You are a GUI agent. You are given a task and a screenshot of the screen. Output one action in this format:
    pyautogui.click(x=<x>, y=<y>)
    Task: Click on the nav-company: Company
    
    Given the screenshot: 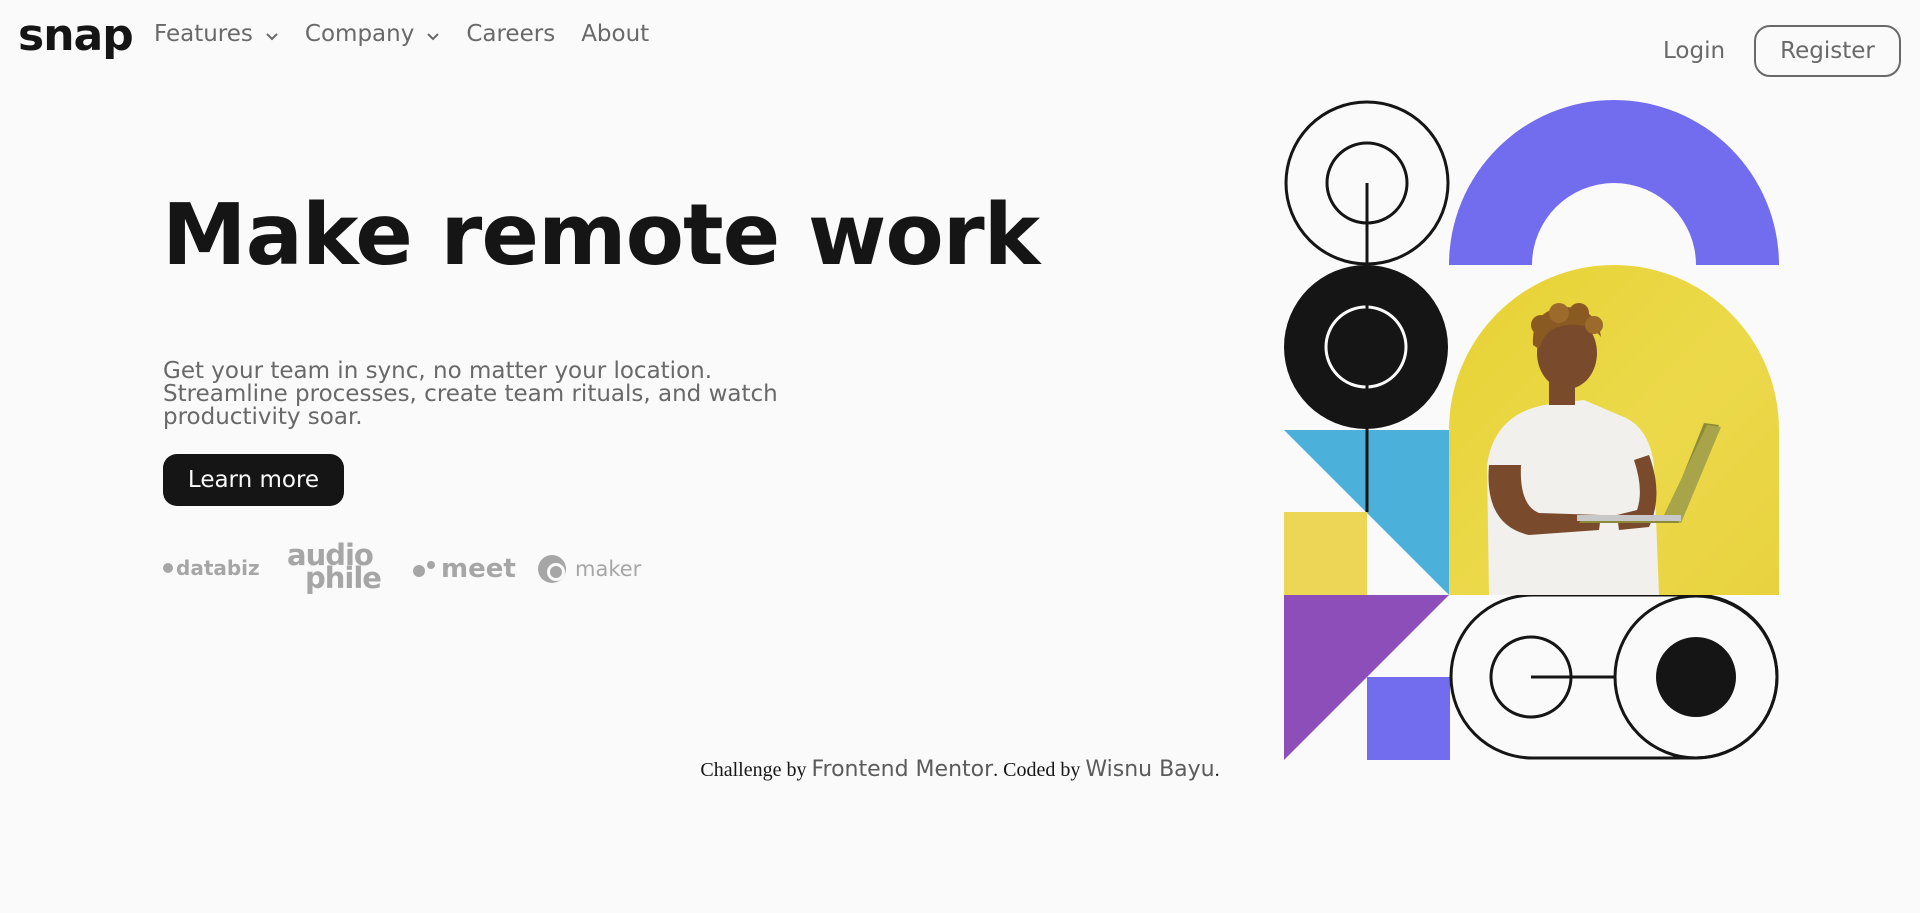 What is the action you would take?
    pyautogui.click(x=372, y=34)
    